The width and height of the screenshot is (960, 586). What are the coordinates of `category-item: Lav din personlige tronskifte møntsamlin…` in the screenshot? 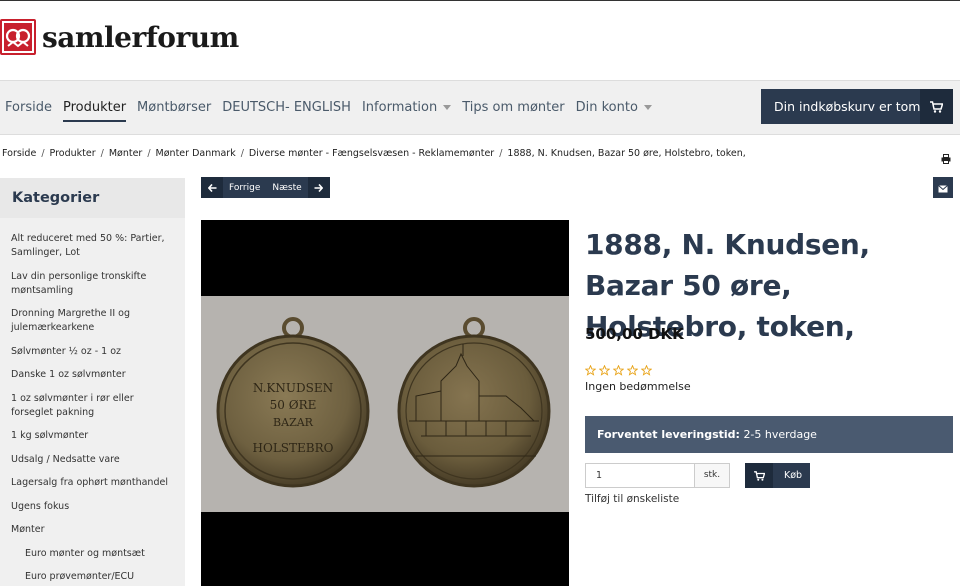 It's located at (92, 284).